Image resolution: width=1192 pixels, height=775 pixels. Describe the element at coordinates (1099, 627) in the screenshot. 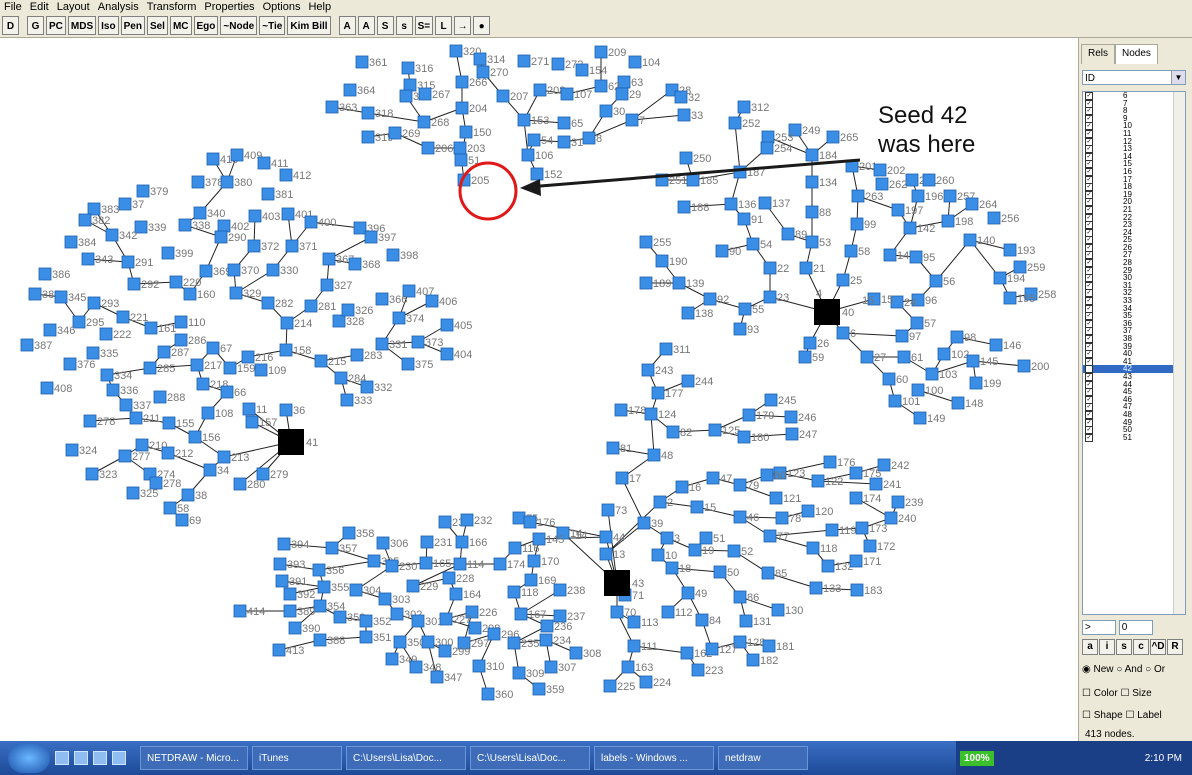

I see `operator-select: >` at that location.